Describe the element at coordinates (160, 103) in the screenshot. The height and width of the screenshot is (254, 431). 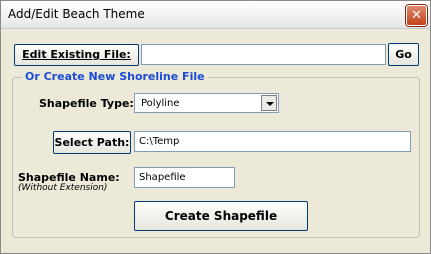
I see `shapefile-type-value: Polyline` at that location.